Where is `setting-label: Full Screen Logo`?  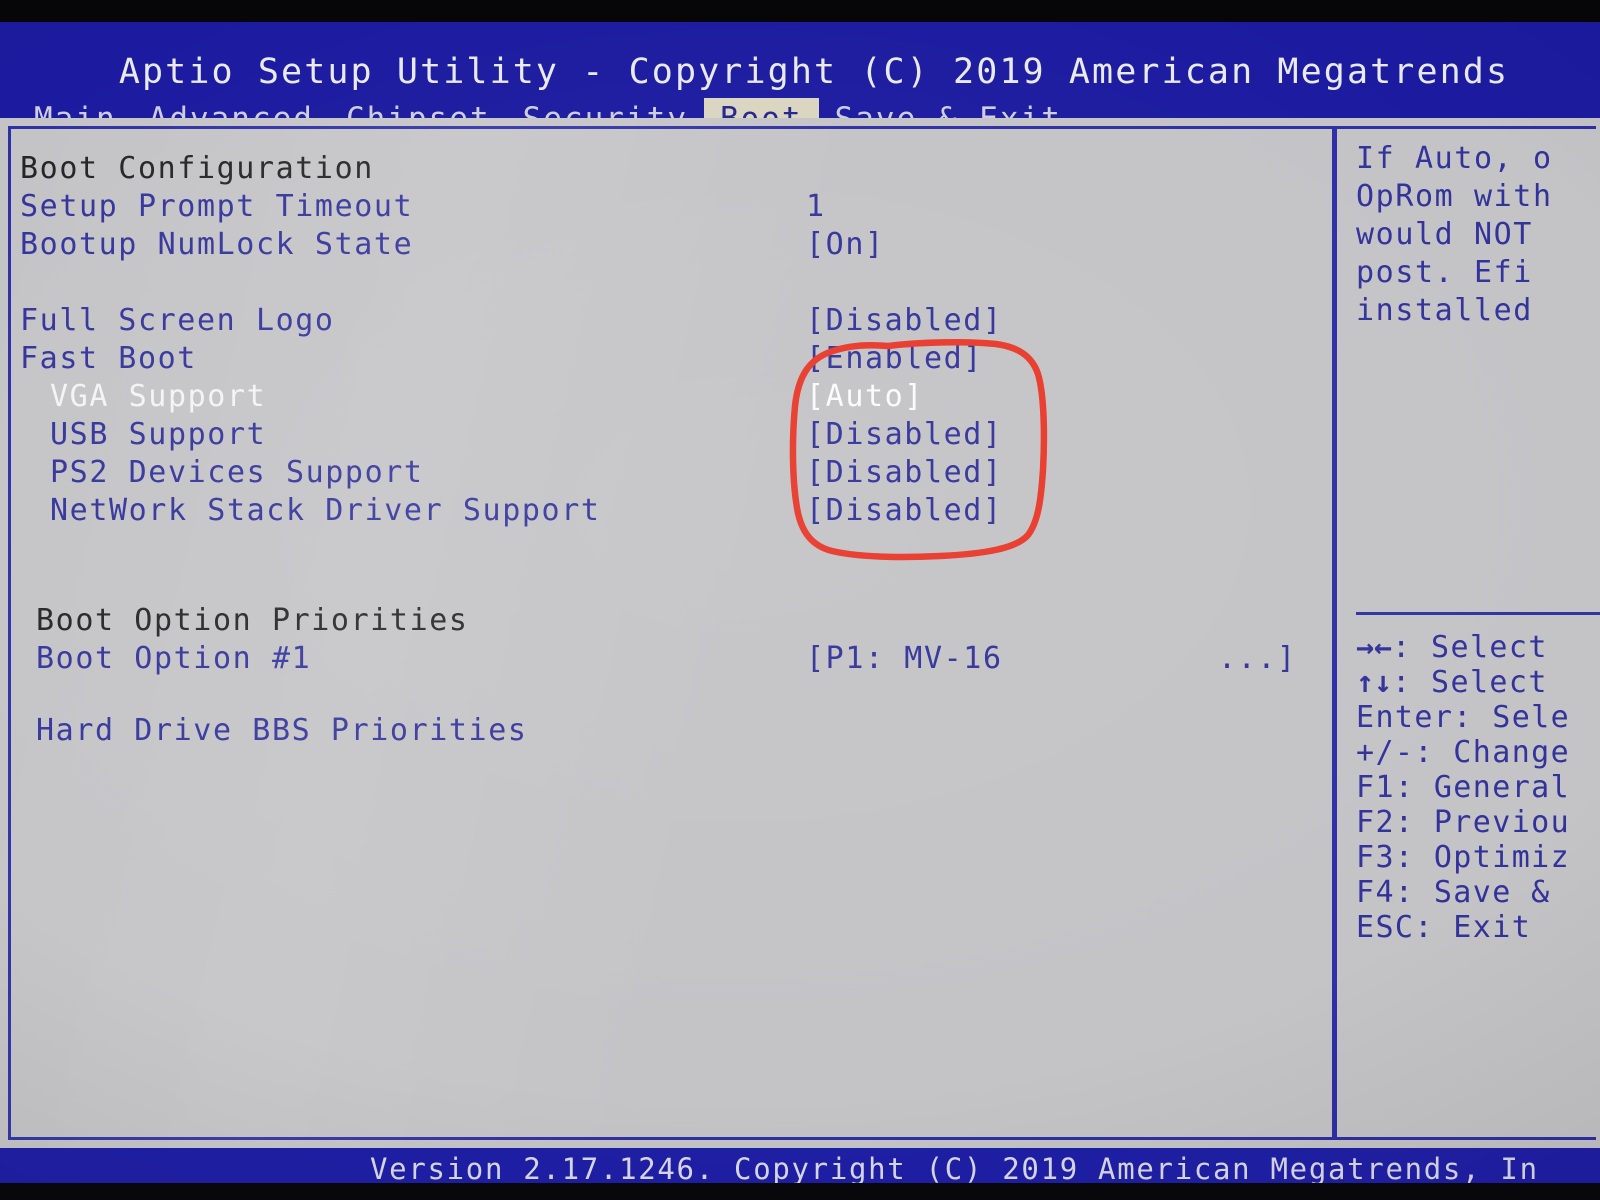
setting-label: Full Screen Logo is located at coordinates (177, 320).